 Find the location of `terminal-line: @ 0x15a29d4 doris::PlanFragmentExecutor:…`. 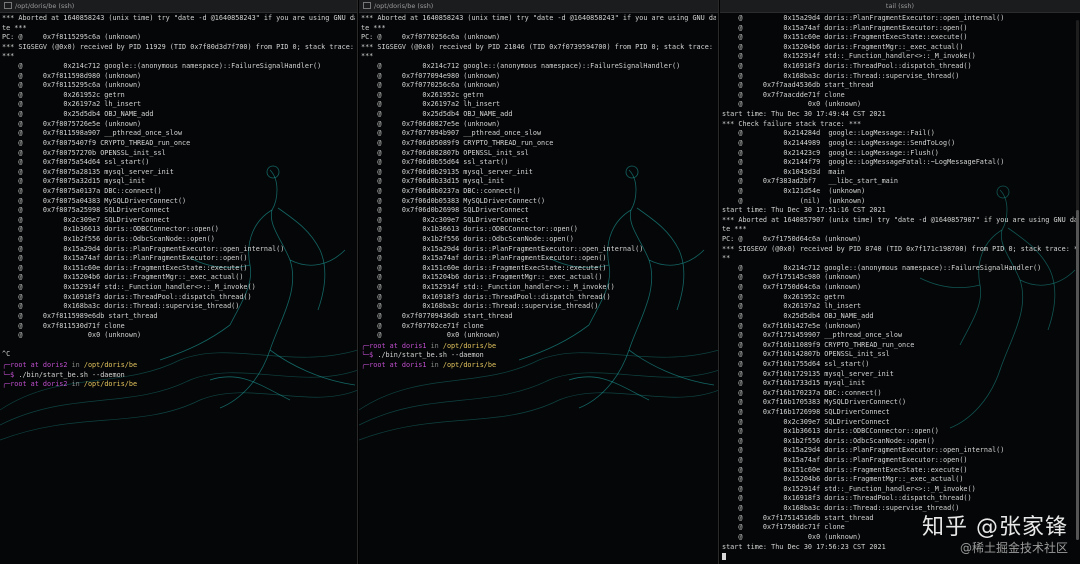

terminal-line: @ 0x15a29d4 doris::PlanFragmentExecutor:… is located at coordinates (863, 18).